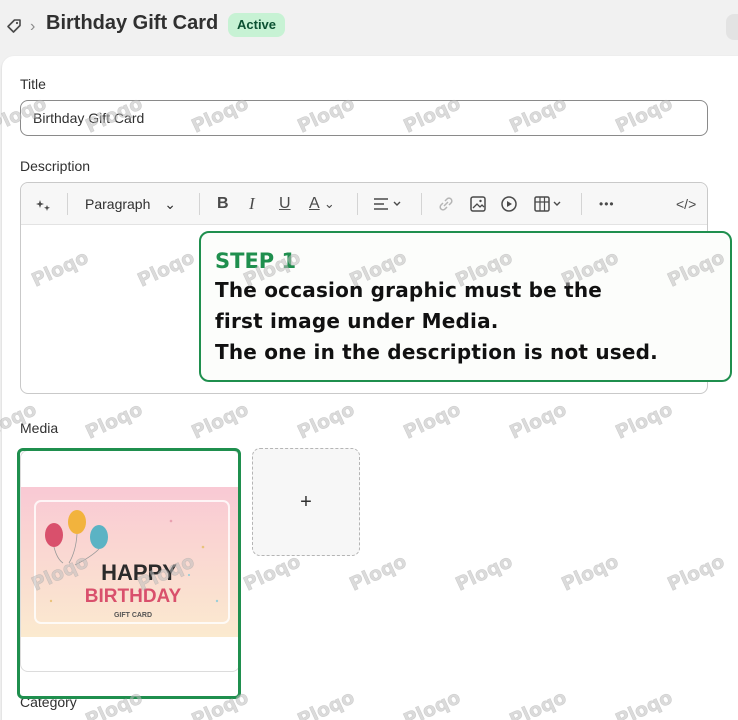  I want to click on title-input, so click(364, 118).